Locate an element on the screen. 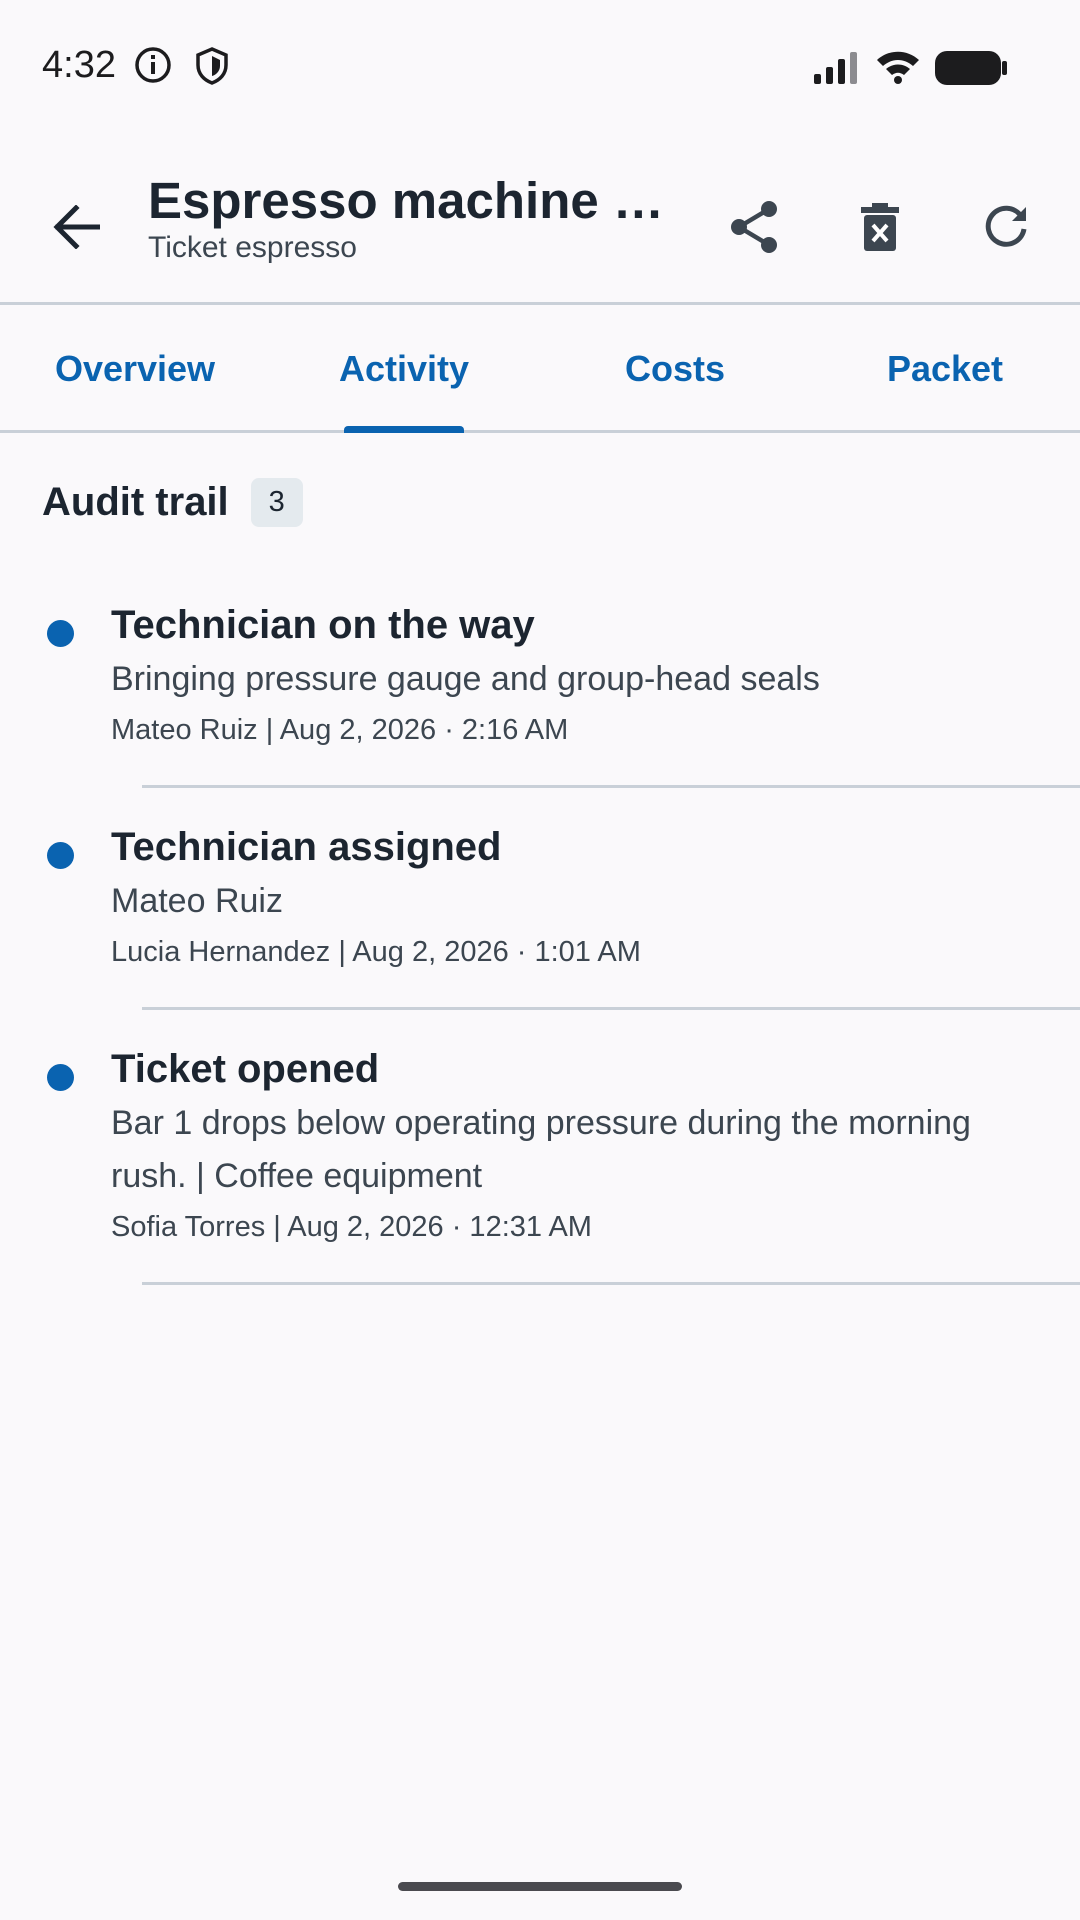 This screenshot has height=1920, width=1080. timeline-item-meta: Mateo Ruiz | Aug 2, 2026 · 2:16 AM is located at coordinates (340, 730).